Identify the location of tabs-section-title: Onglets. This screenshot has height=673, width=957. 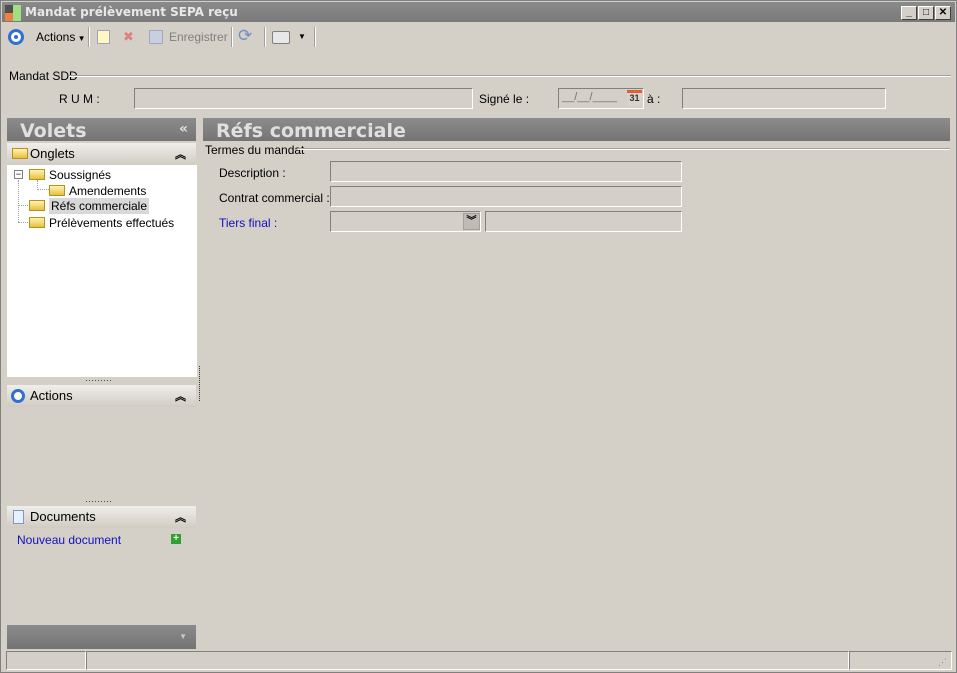
(52, 153).